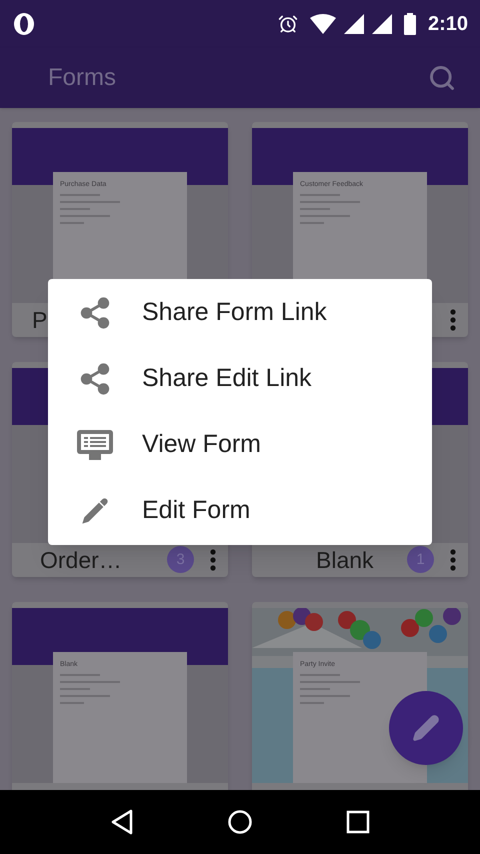 The height and width of the screenshot is (854, 480). What do you see at coordinates (442, 78) in the screenshot?
I see `search-icon` at bounding box center [442, 78].